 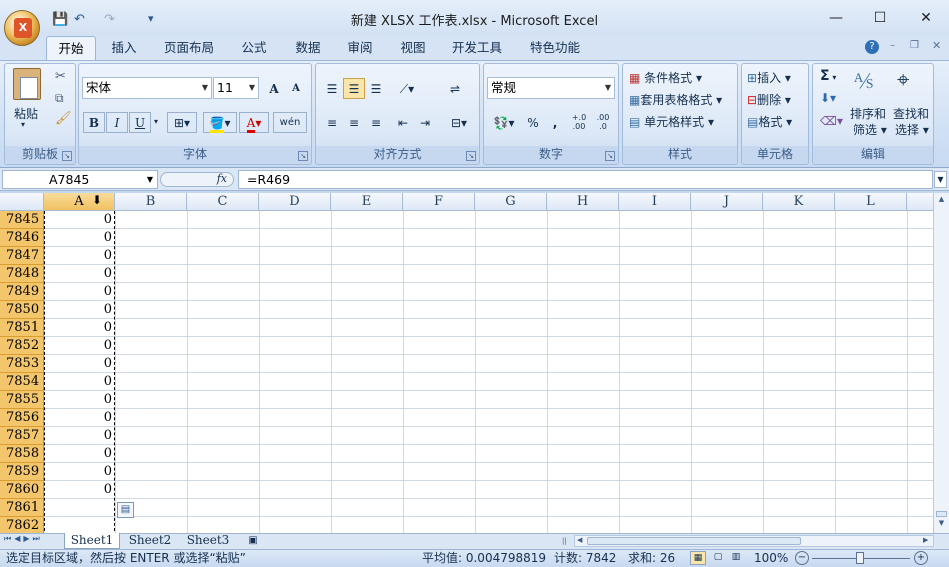 What do you see at coordinates (254, 48) in the screenshot?
I see `tab-formulas: 公式` at bounding box center [254, 48].